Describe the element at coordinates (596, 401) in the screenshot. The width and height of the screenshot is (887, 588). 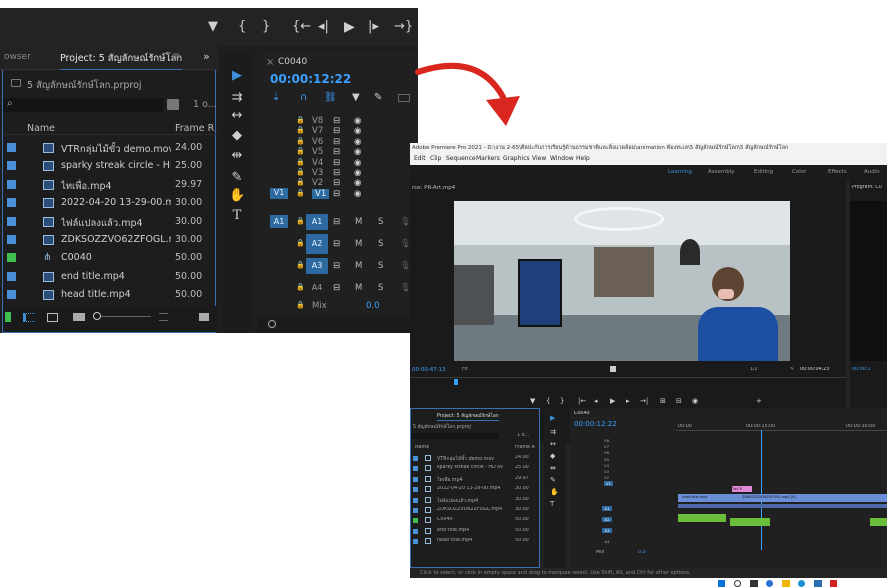
I see `step-back-icon: ◂` at that location.